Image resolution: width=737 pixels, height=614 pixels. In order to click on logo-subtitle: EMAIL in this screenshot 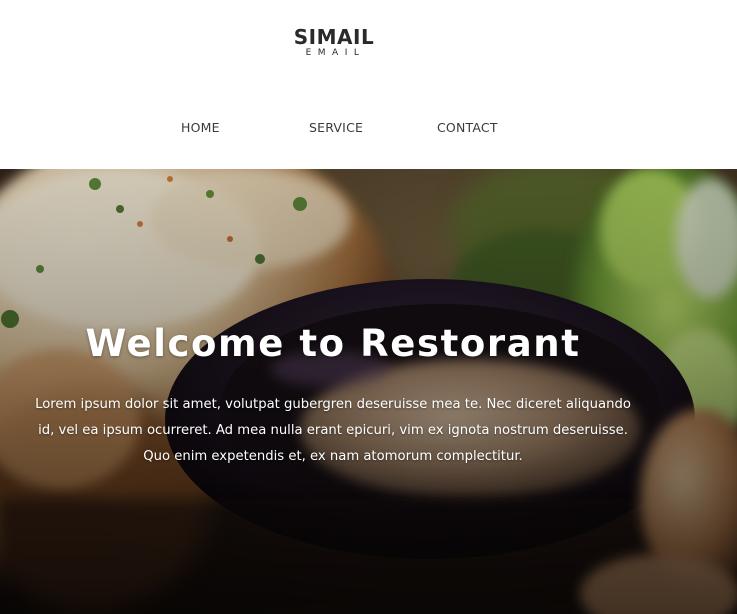, I will do `click(335, 53)`.